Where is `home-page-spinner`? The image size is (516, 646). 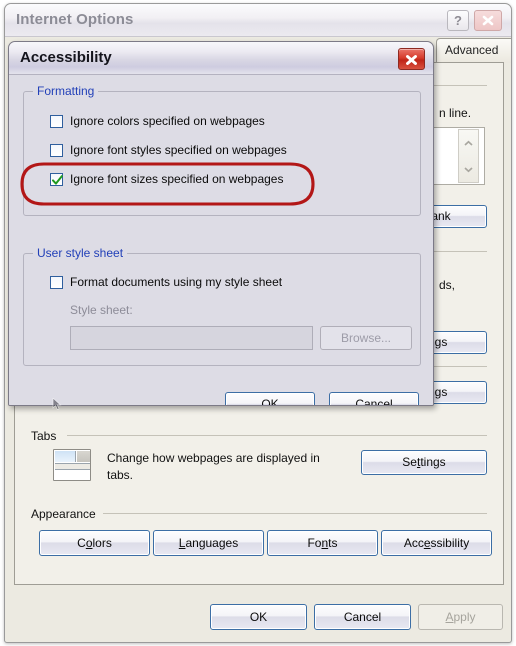 home-page-spinner is located at coordinates (468, 156).